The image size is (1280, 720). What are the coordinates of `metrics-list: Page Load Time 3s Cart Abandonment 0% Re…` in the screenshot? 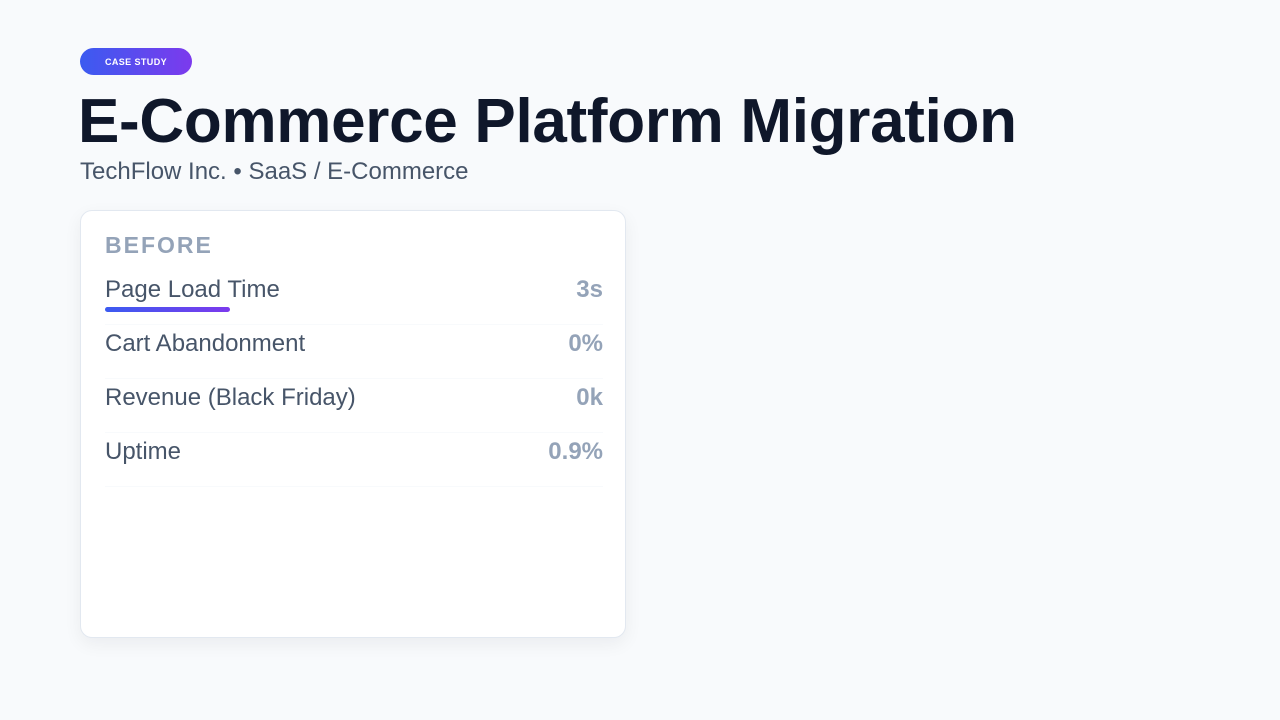 It's located at (354, 379).